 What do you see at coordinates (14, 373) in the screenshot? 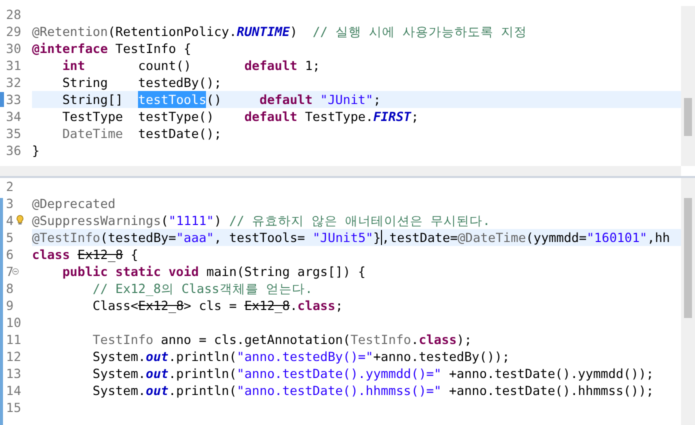
I see `line-number: 13` at bounding box center [14, 373].